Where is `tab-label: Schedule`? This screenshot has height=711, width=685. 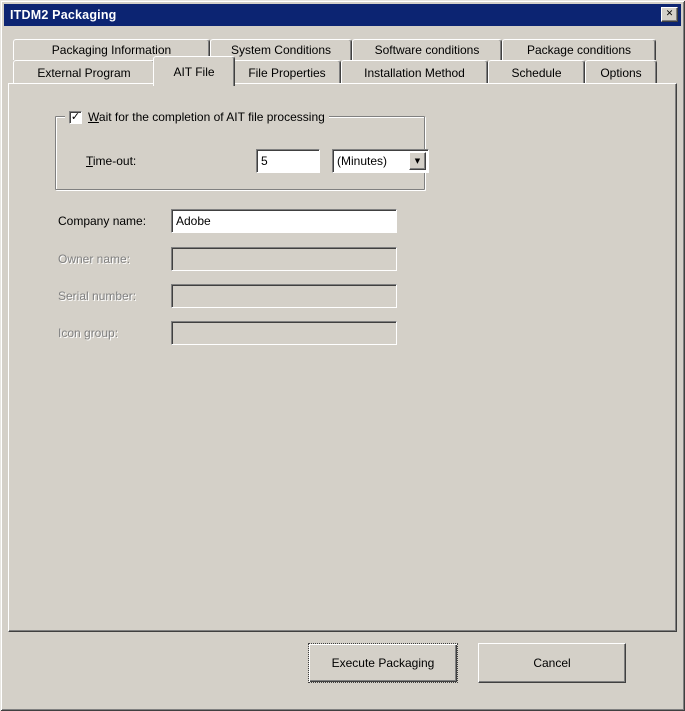
tab-label: Schedule is located at coordinates (536, 72).